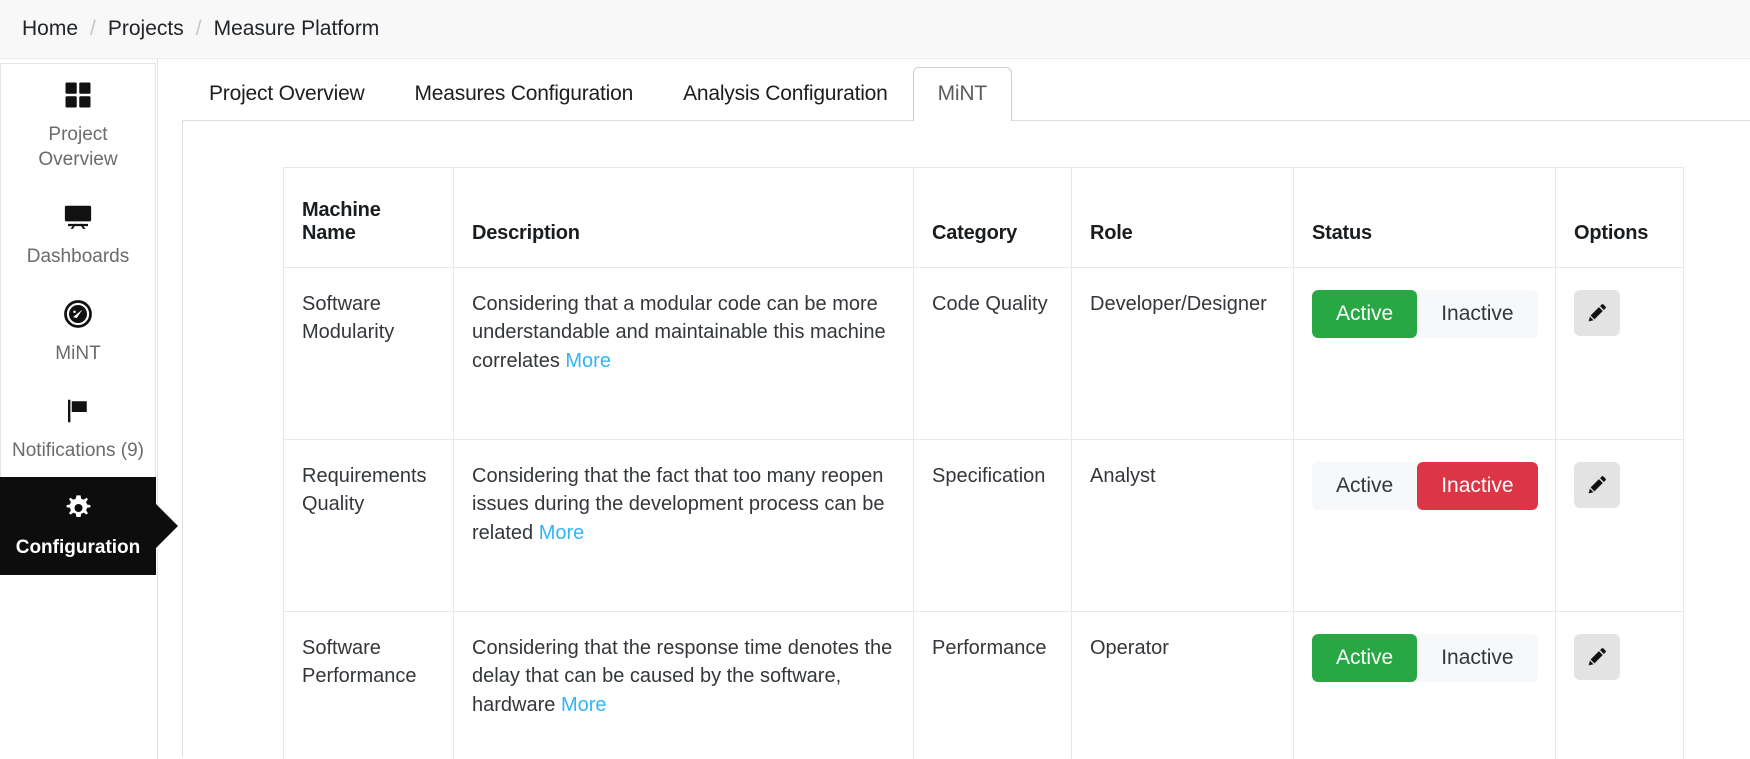 This screenshot has width=1750, height=759. What do you see at coordinates (1182, 353) in the screenshot?
I see `cell-role: Developer/Designer` at bounding box center [1182, 353].